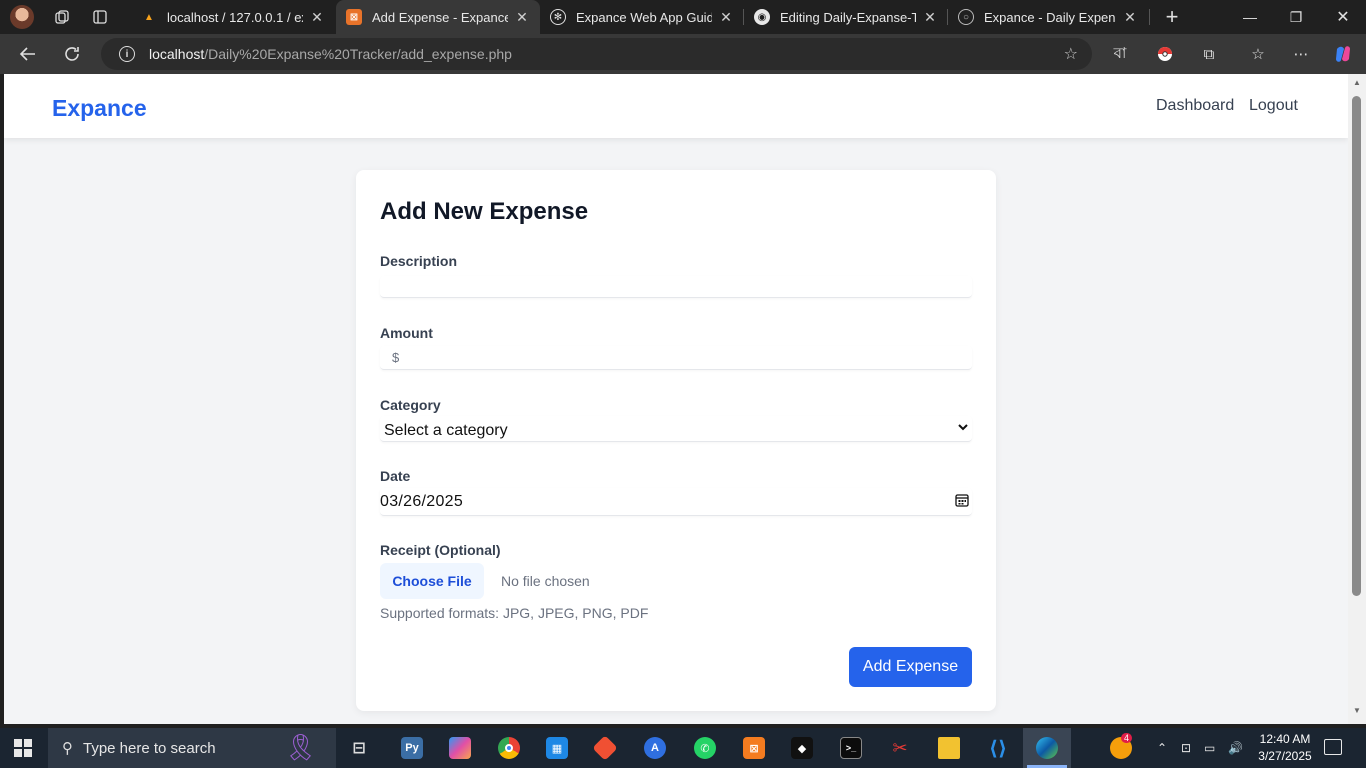 The image size is (1366, 768). Describe the element at coordinates (67, 748) in the screenshot. I see `search-icon: ⚲` at that location.